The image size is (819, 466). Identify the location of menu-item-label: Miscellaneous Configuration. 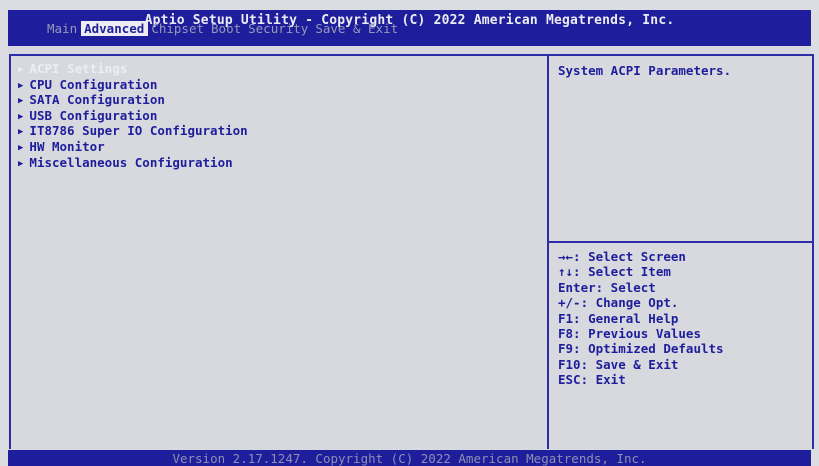
(131, 162).